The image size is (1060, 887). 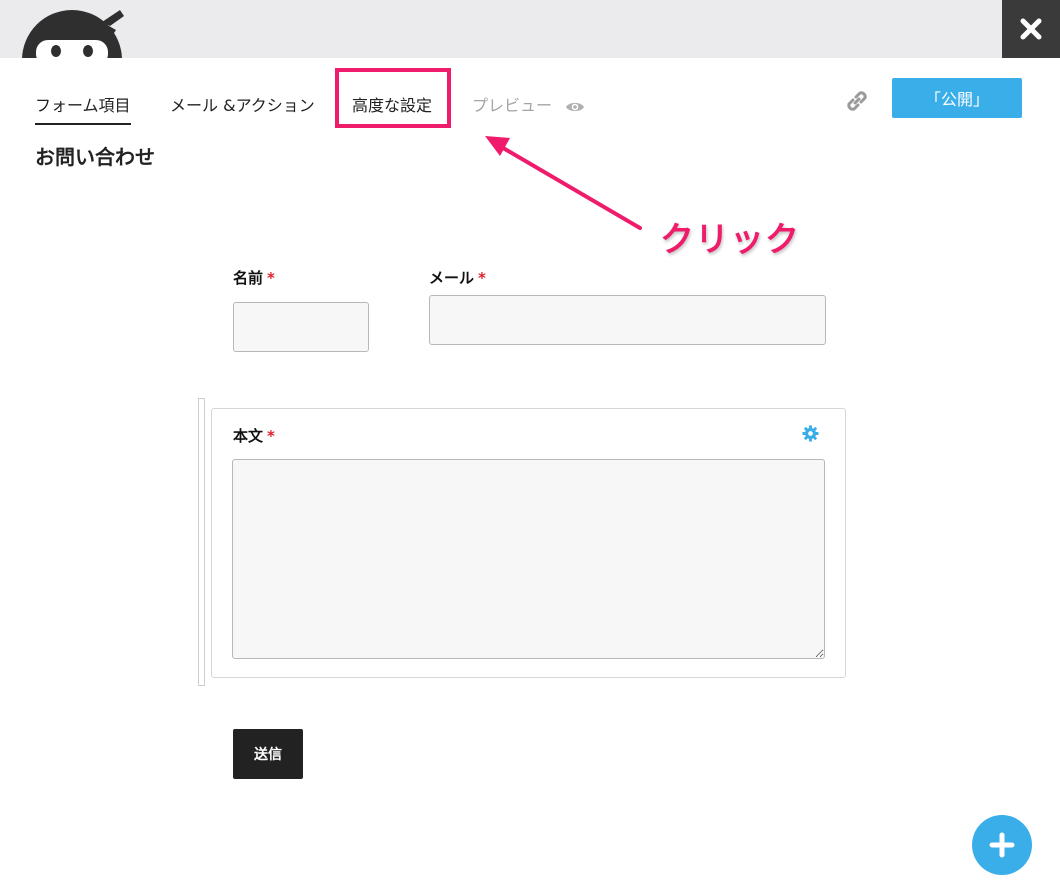 What do you see at coordinates (83, 108) in the screenshot?
I see `tab-form-fields: フォーム項目` at bounding box center [83, 108].